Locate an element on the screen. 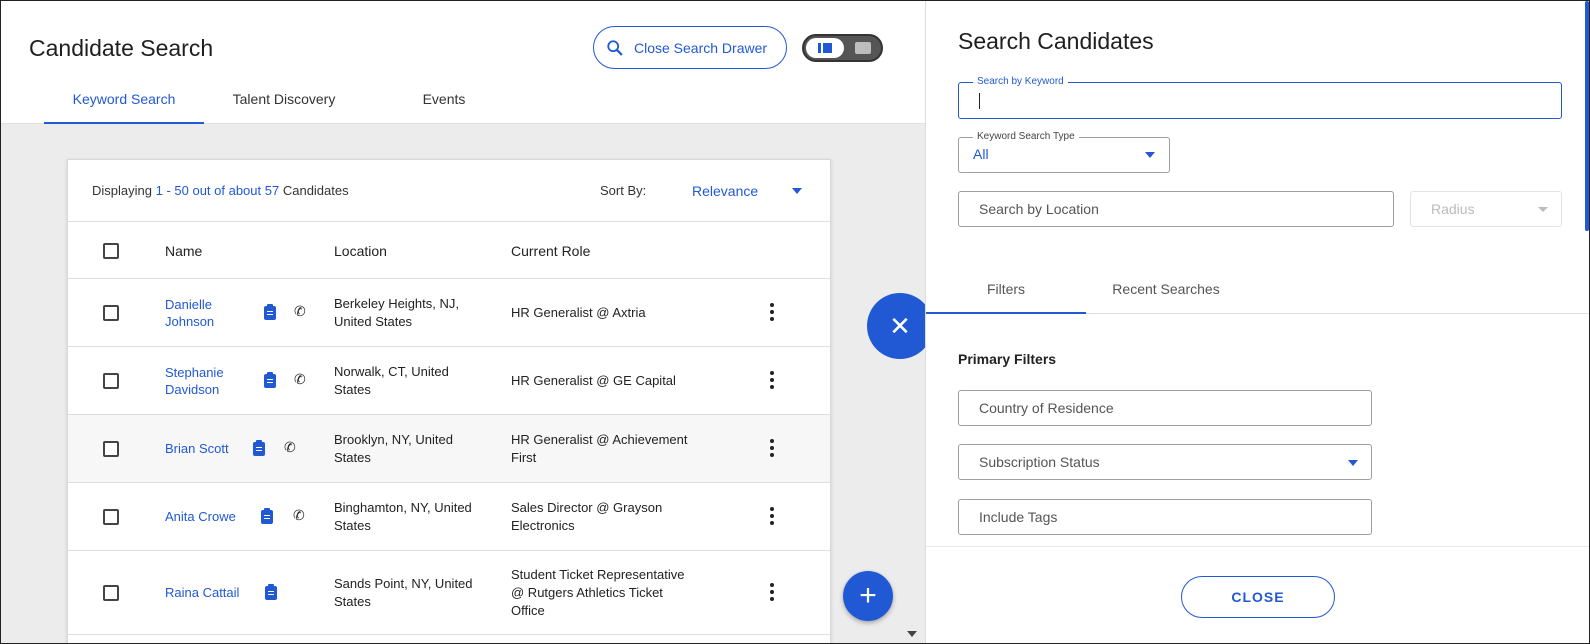  role-line: First is located at coordinates (524, 457).